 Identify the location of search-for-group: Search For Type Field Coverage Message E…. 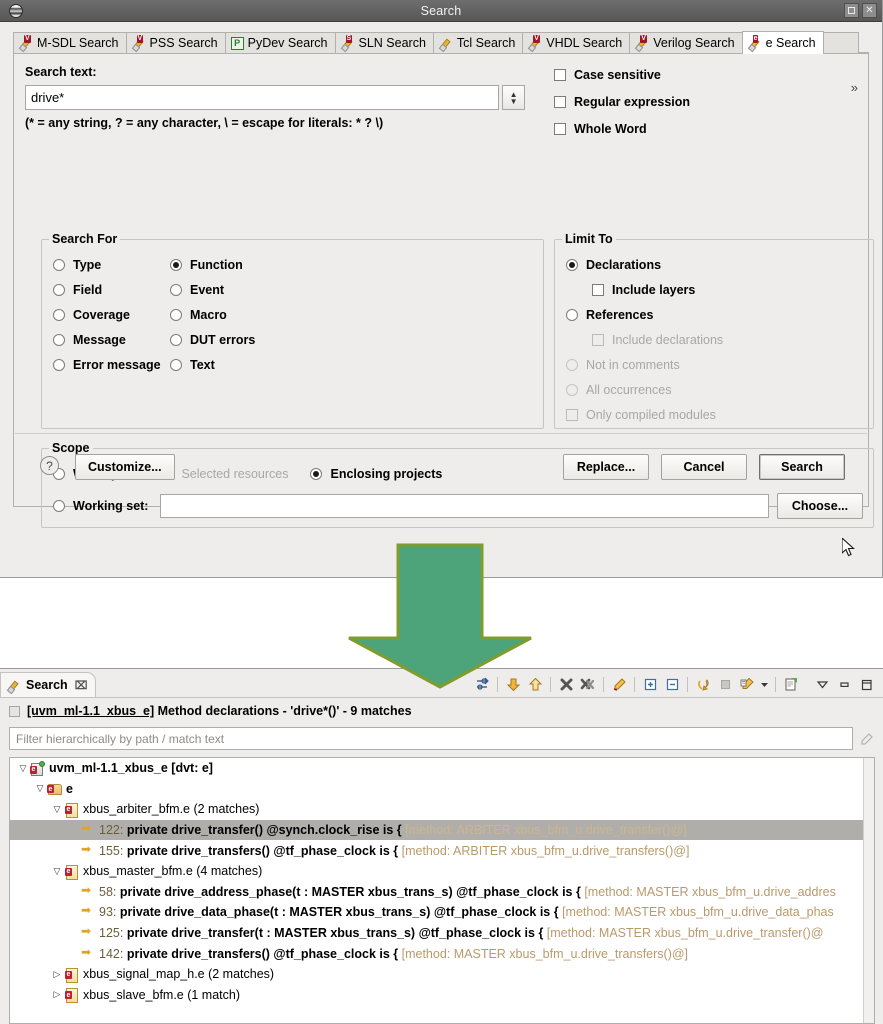
(292, 330).